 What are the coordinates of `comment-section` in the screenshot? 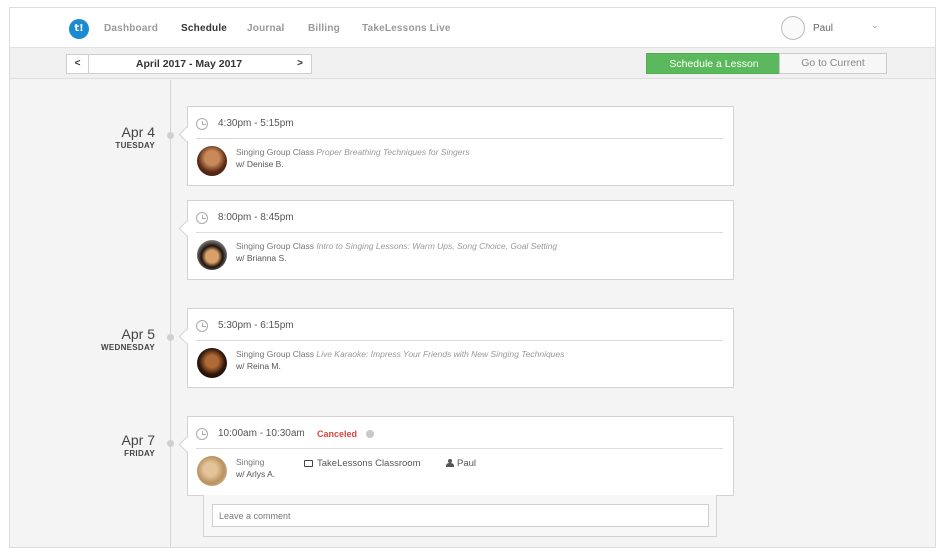 It's located at (460, 516).